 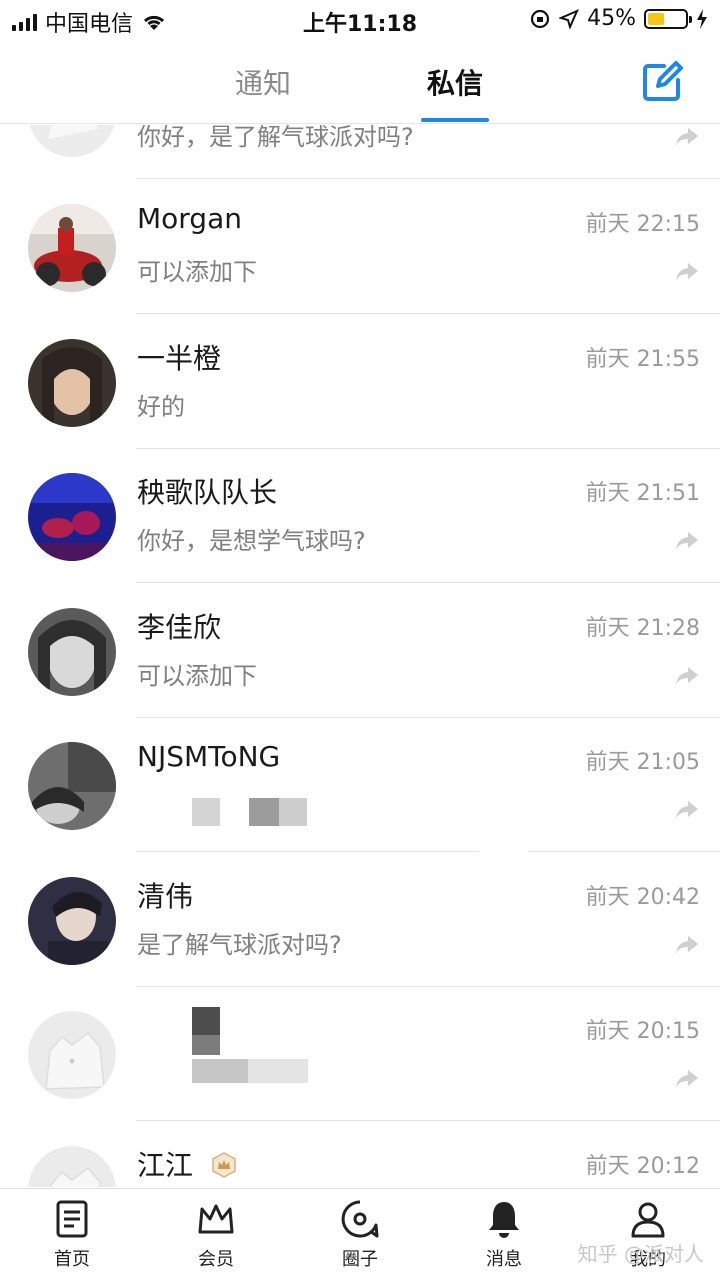 What do you see at coordinates (72, 1219) in the screenshot?
I see `document-icon` at bounding box center [72, 1219].